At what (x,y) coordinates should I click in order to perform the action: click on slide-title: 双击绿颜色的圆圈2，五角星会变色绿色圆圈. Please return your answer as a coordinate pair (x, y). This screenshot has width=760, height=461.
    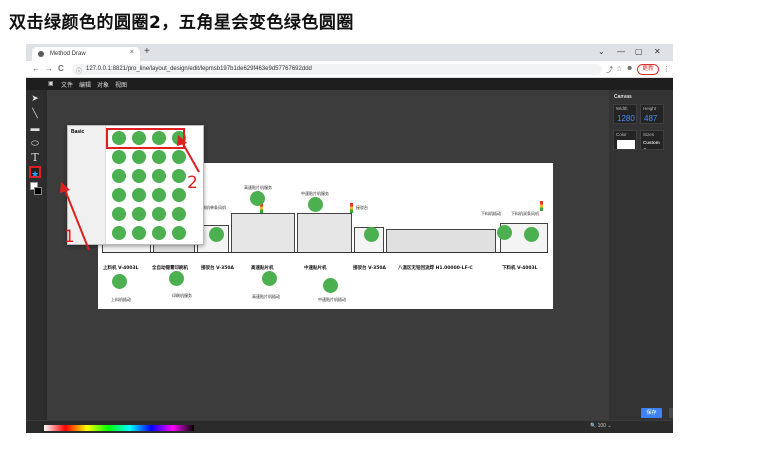
    Looking at the image, I should click on (181, 23).